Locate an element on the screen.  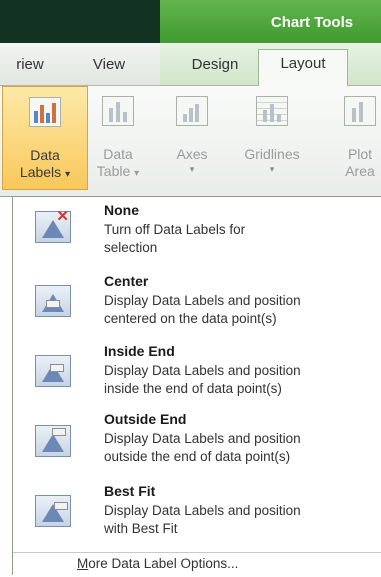
menu-item-title: Center is located at coordinates (126, 281).